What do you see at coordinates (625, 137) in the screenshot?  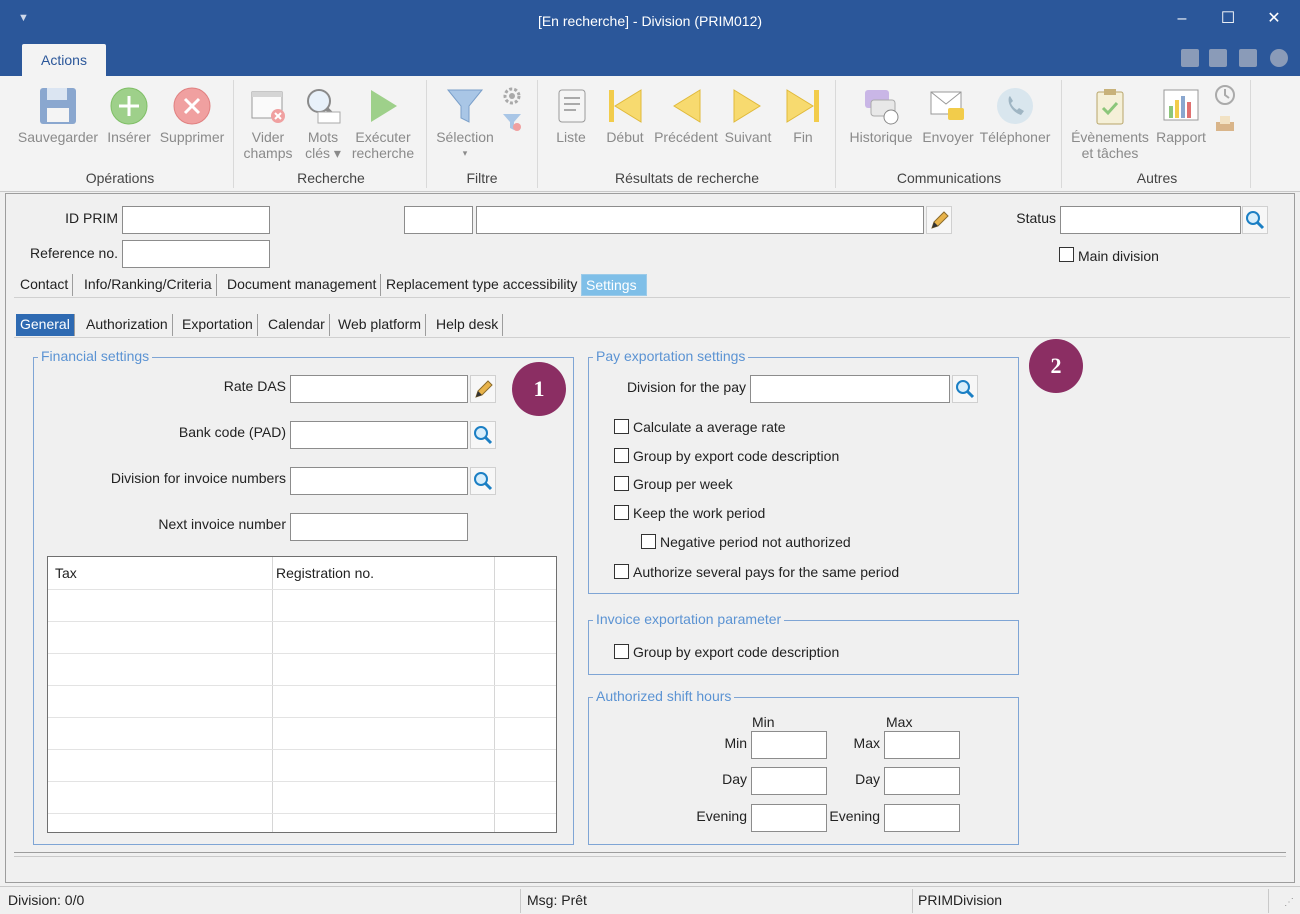 I see `first-label: Début` at bounding box center [625, 137].